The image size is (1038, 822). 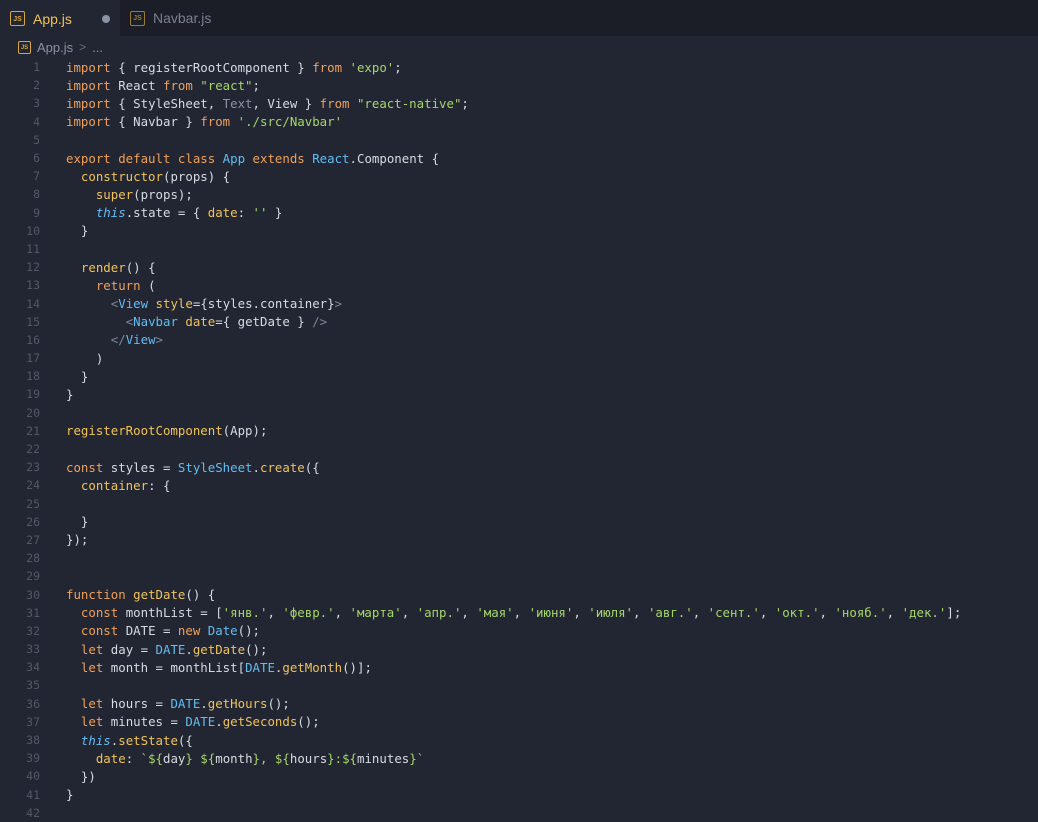 What do you see at coordinates (519, 85) in the screenshot?
I see `code-line: 2 import React from "react";` at bounding box center [519, 85].